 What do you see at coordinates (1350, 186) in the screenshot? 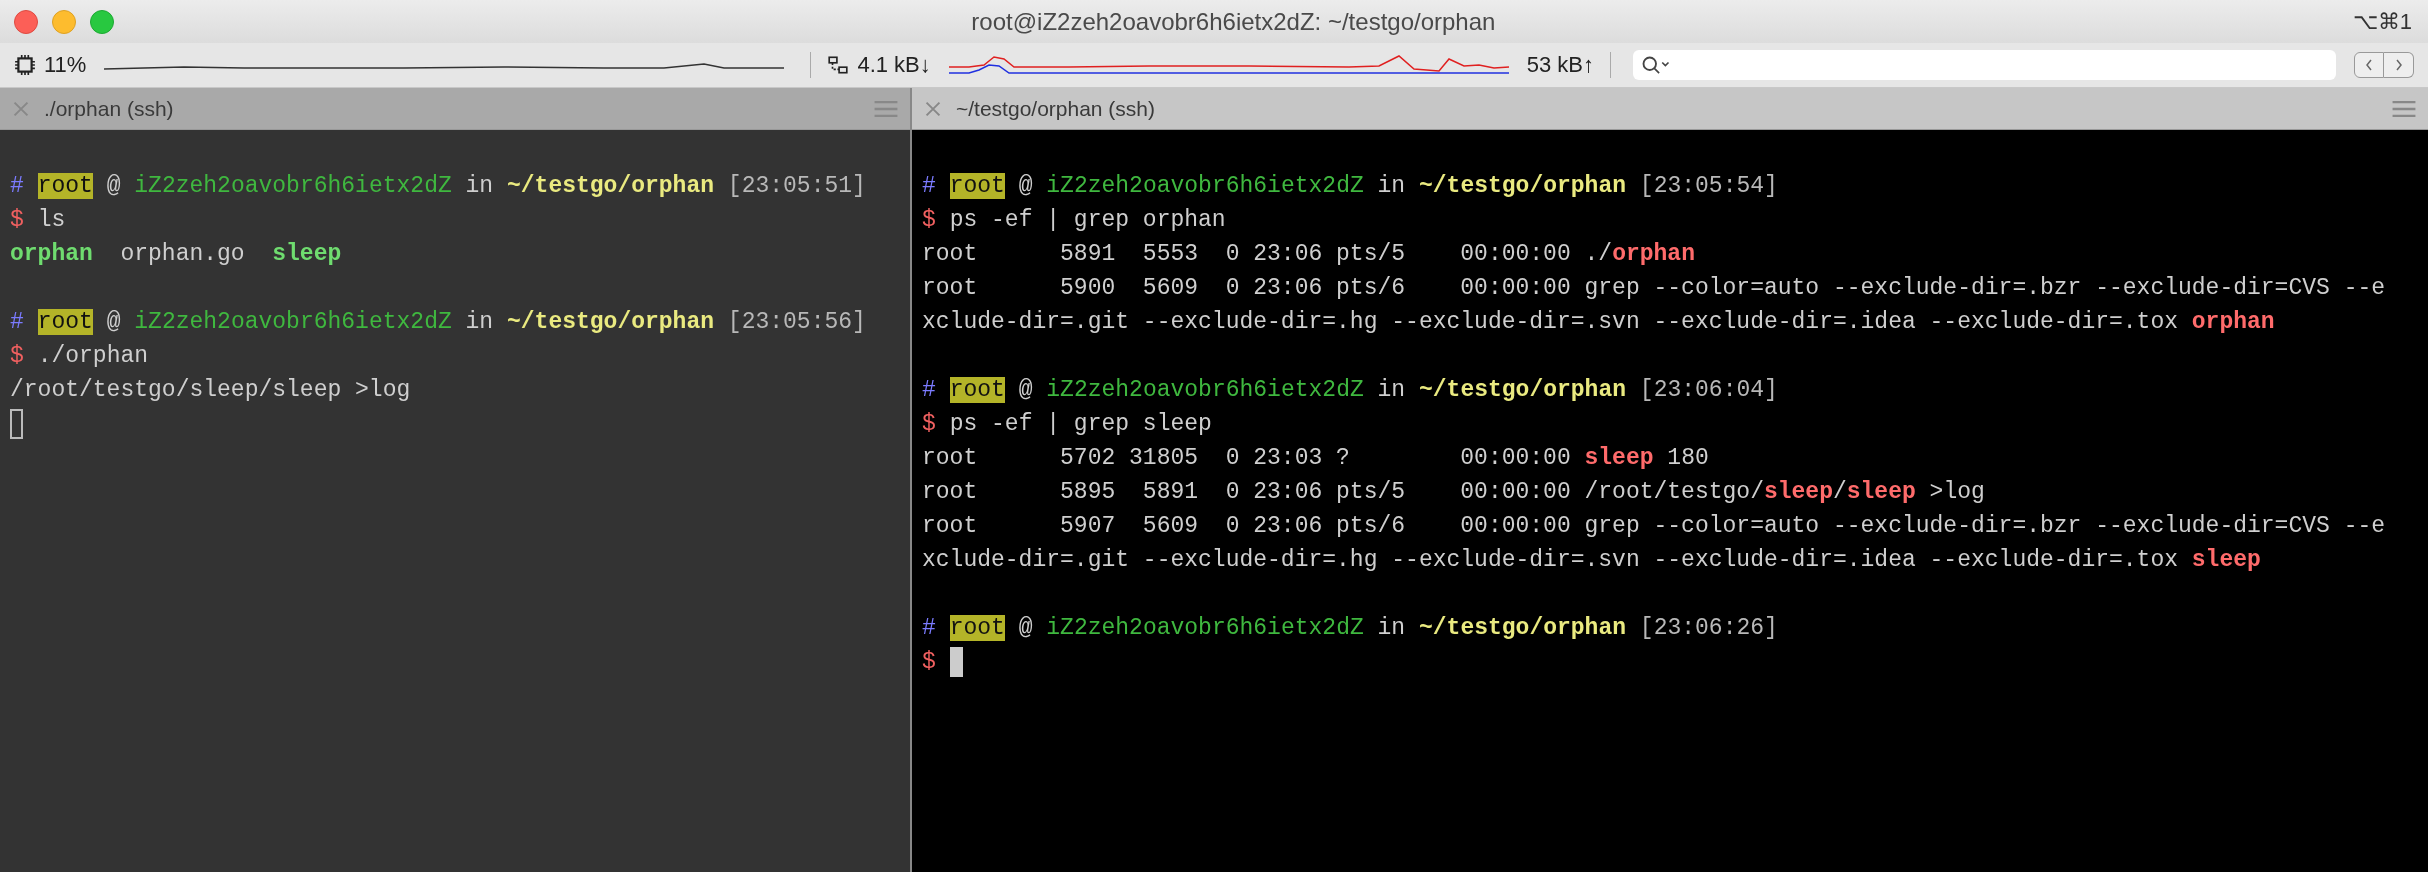
I see `prompt-line: # root @ iZ2zeh2oavobr6h6ietx2dZ in ~/testgo/orphan [23:05:54]` at bounding box center [1350, 186].